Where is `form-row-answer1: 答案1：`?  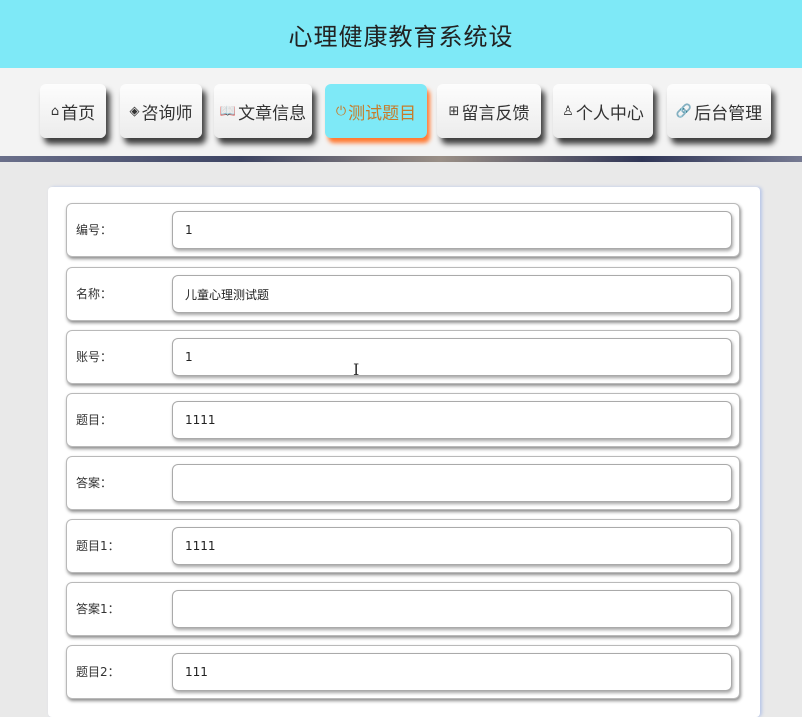 form-row-answer1: 答案1： is located at coordinates (403, 609).